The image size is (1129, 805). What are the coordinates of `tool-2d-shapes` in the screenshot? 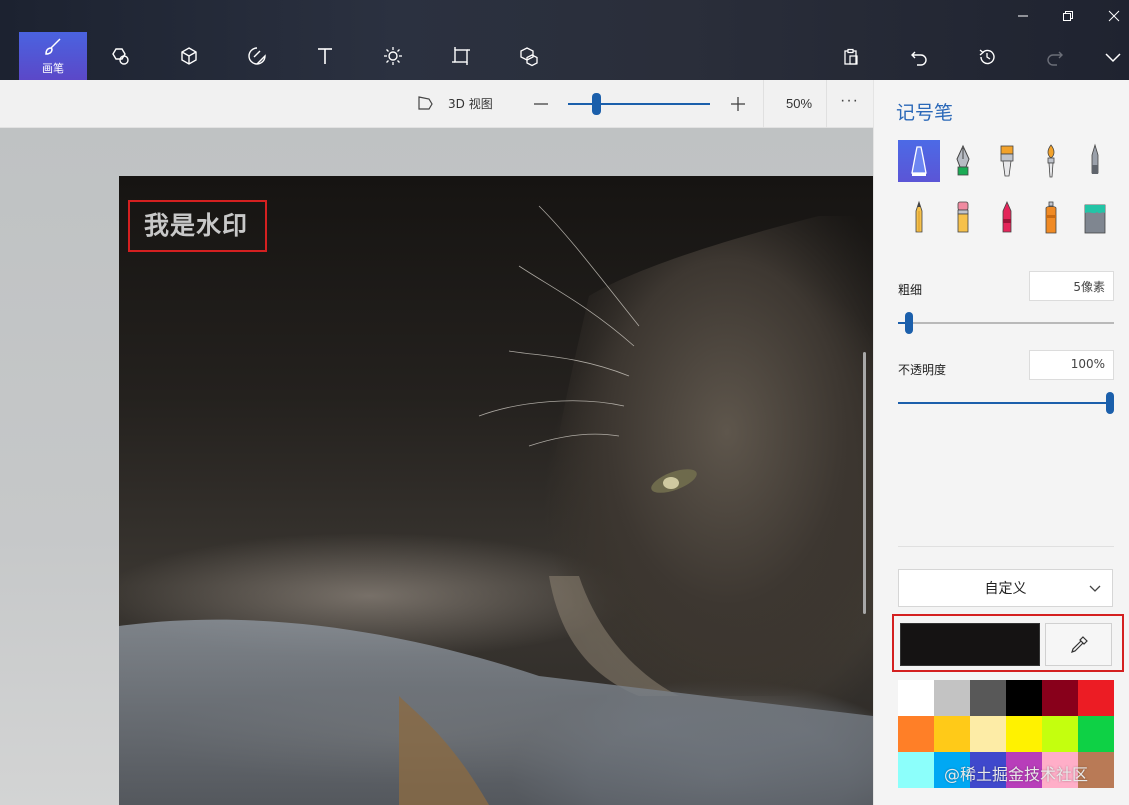 It's located at (121, 56).